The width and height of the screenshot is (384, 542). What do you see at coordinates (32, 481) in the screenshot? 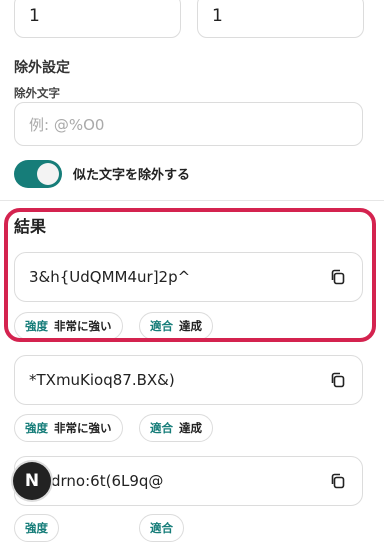
I see `next-logo-button: N` at bounding box center [32, 481].